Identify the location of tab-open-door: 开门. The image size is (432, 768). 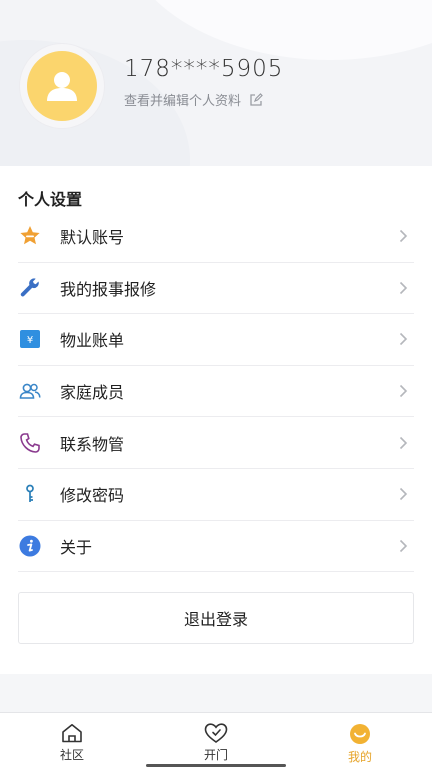
(216, 740).